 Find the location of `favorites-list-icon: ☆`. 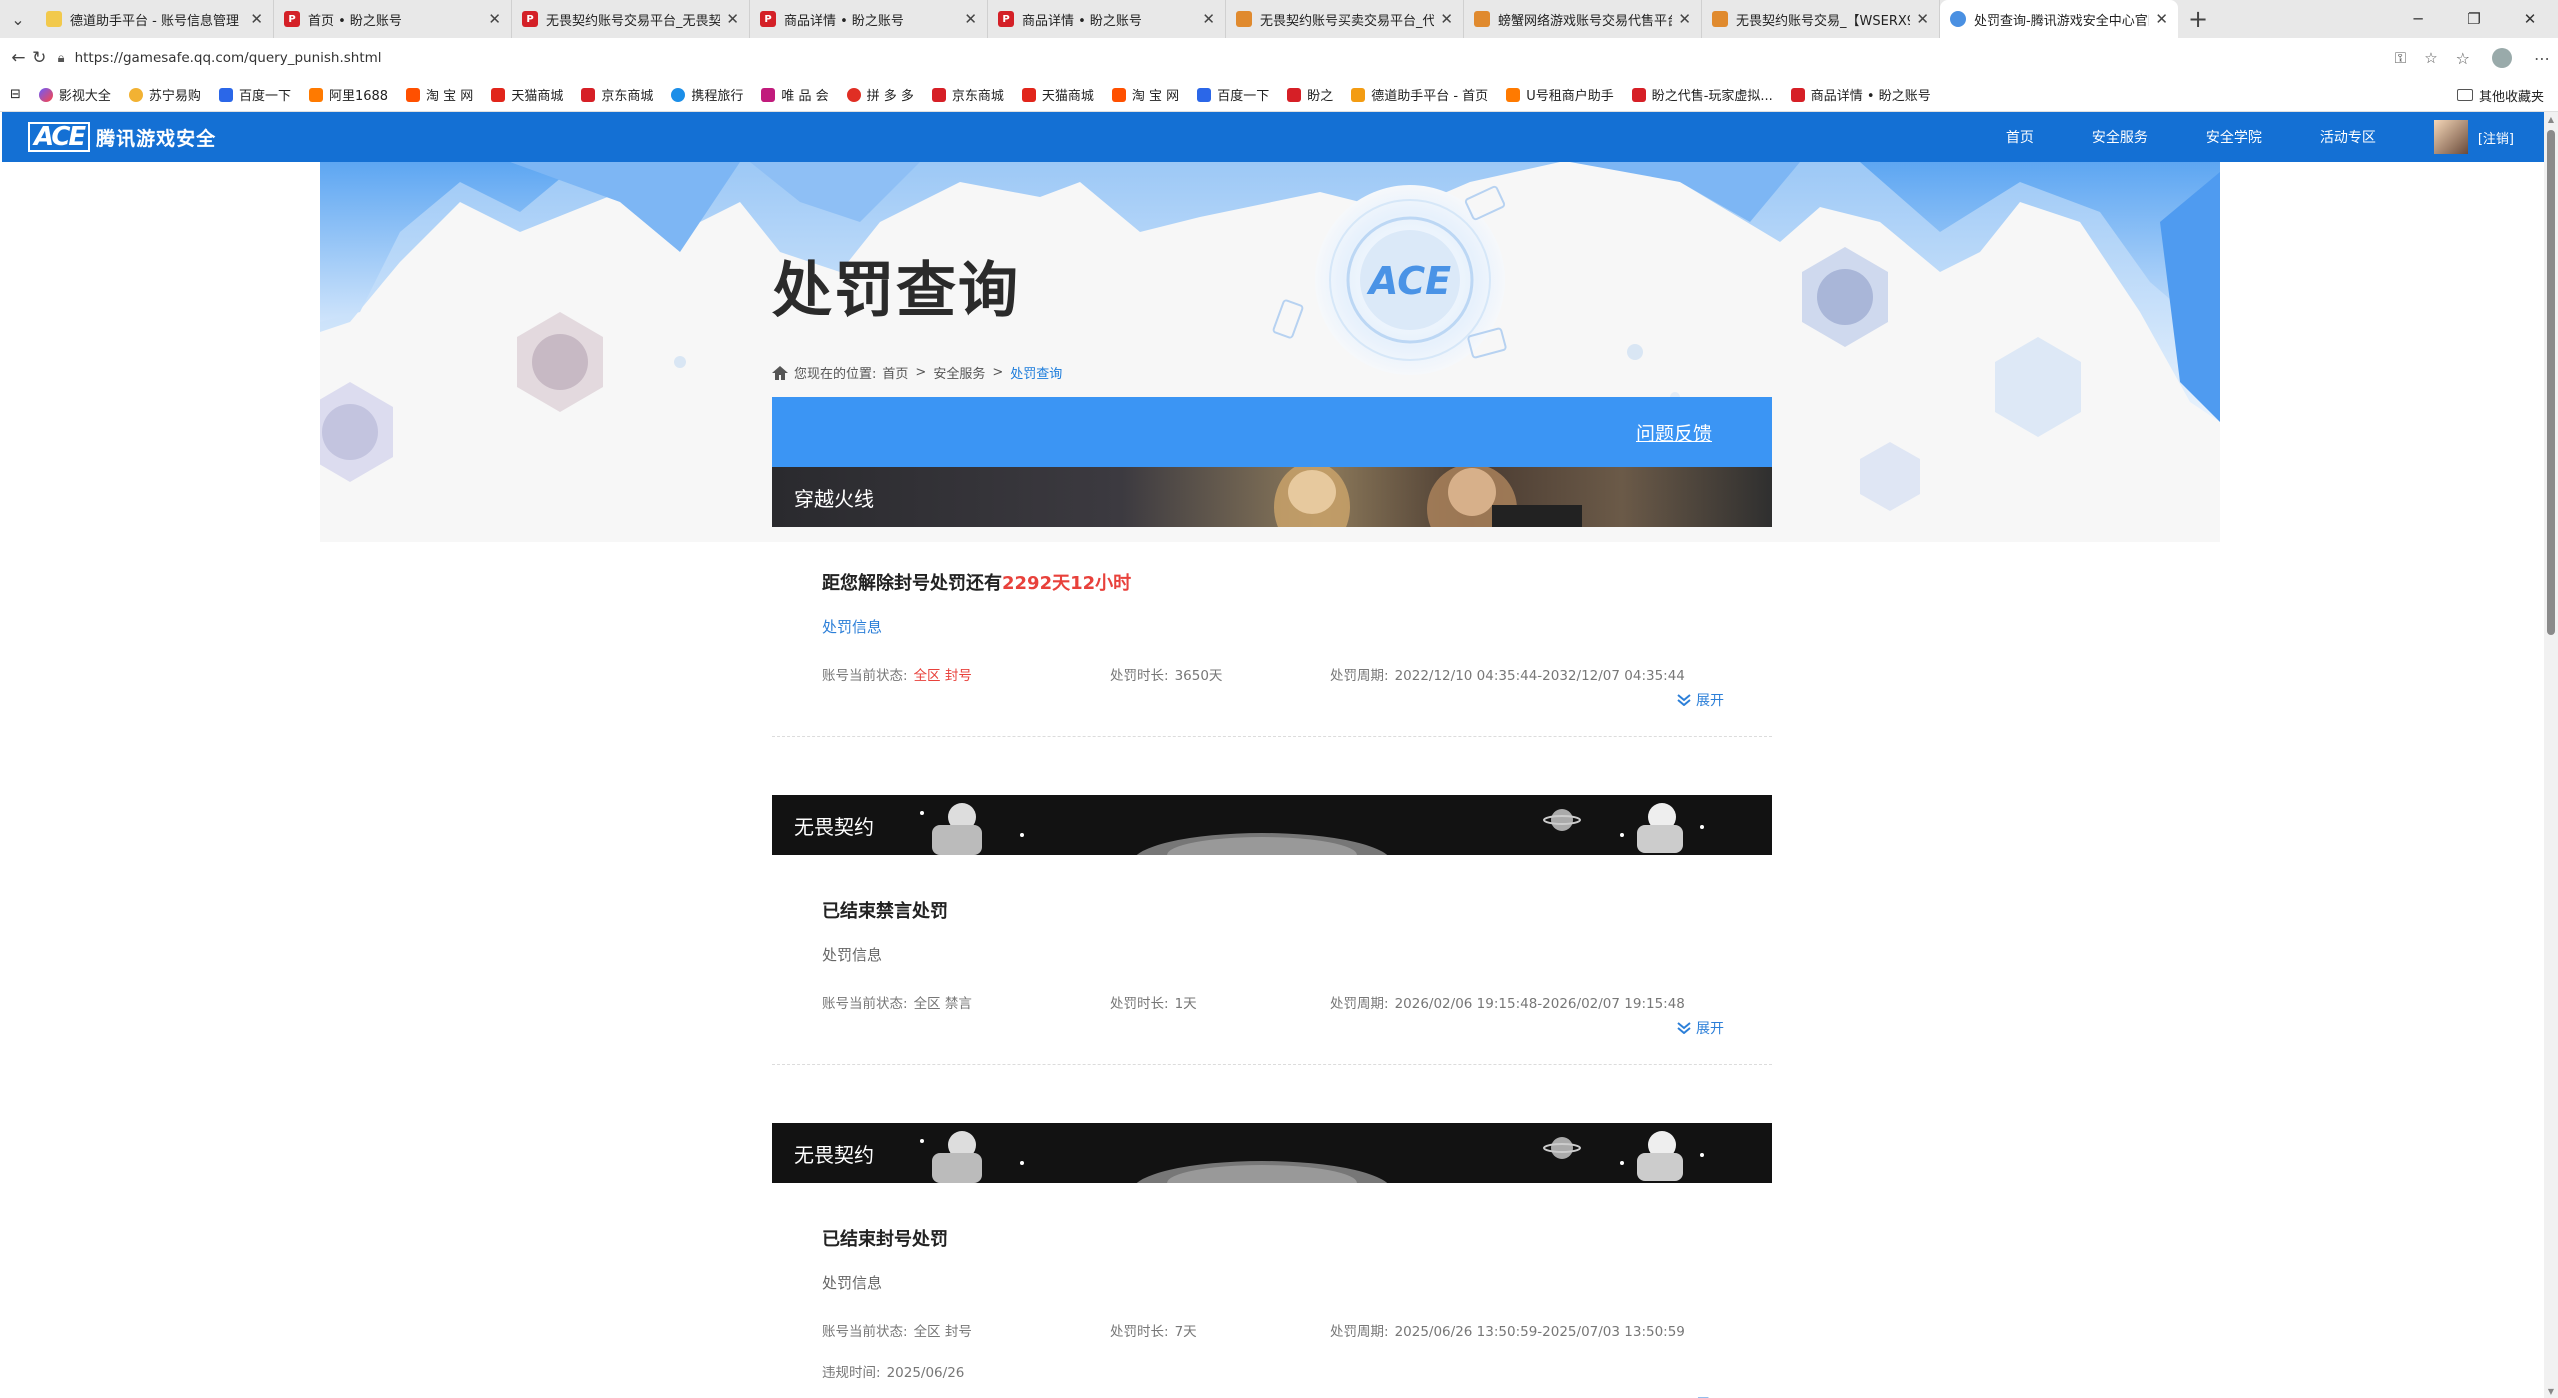

favorites-list-icon: ☆ is located at coordinates (2463, 58).